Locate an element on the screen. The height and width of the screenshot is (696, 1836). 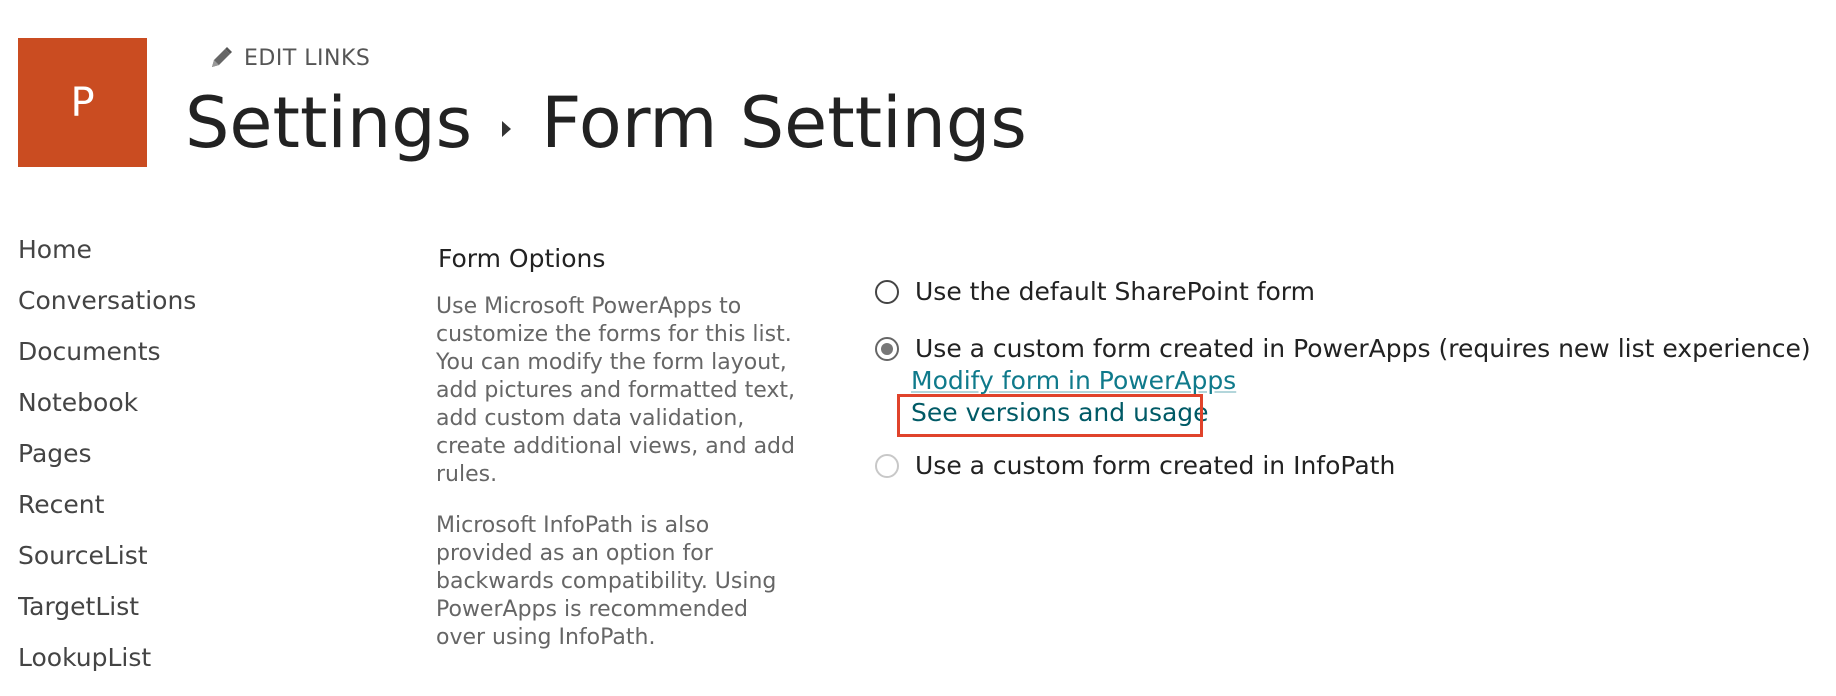
nav-item-documents: Documents is located at coordinates (158, 351).